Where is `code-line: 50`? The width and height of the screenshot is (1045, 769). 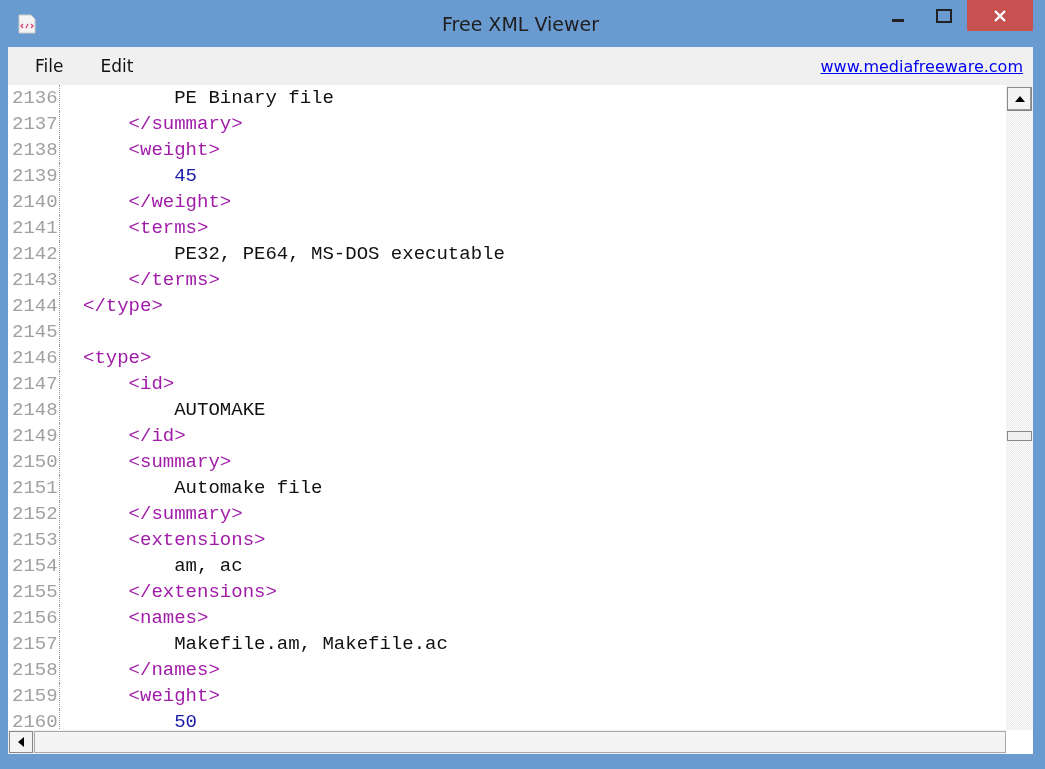
code-line: 50 is located at coordinates (185, 720).